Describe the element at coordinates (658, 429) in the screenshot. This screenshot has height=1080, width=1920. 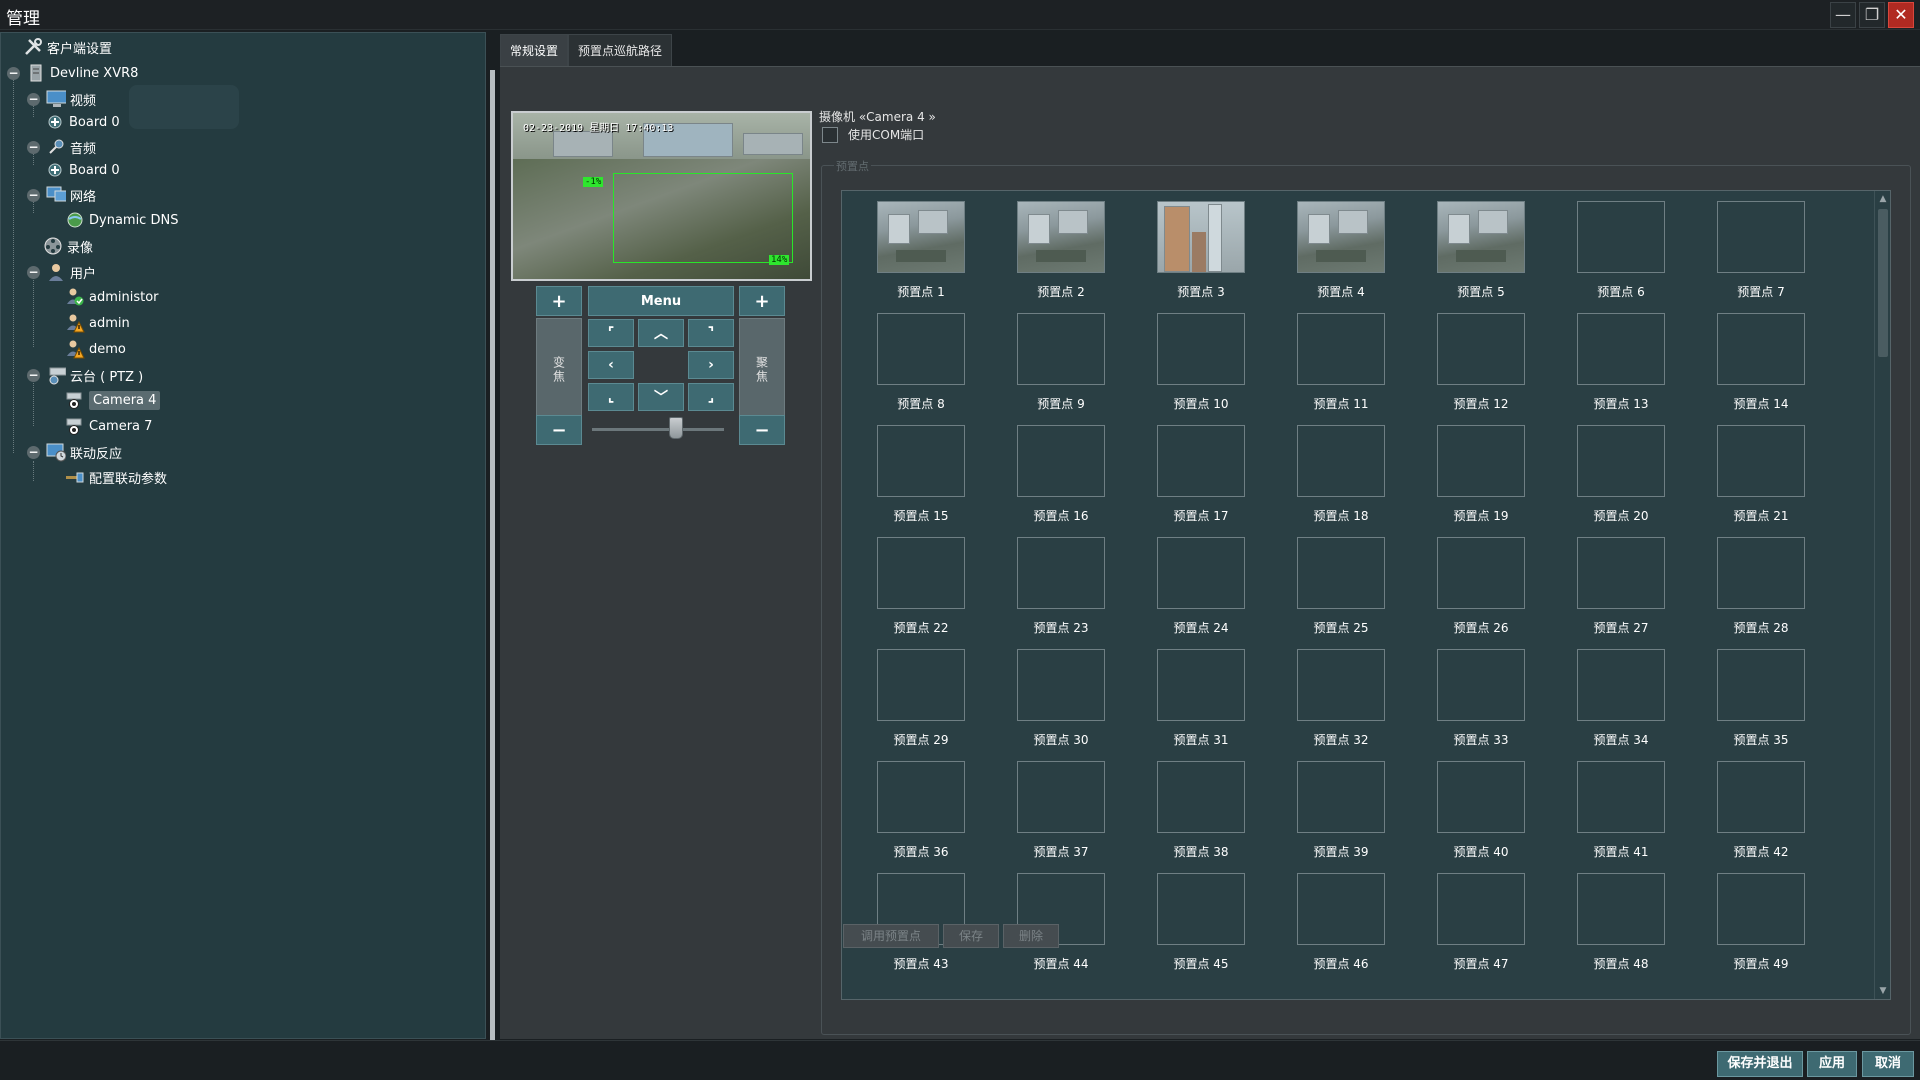
I see `ptz-speed-slider-track` at that location.